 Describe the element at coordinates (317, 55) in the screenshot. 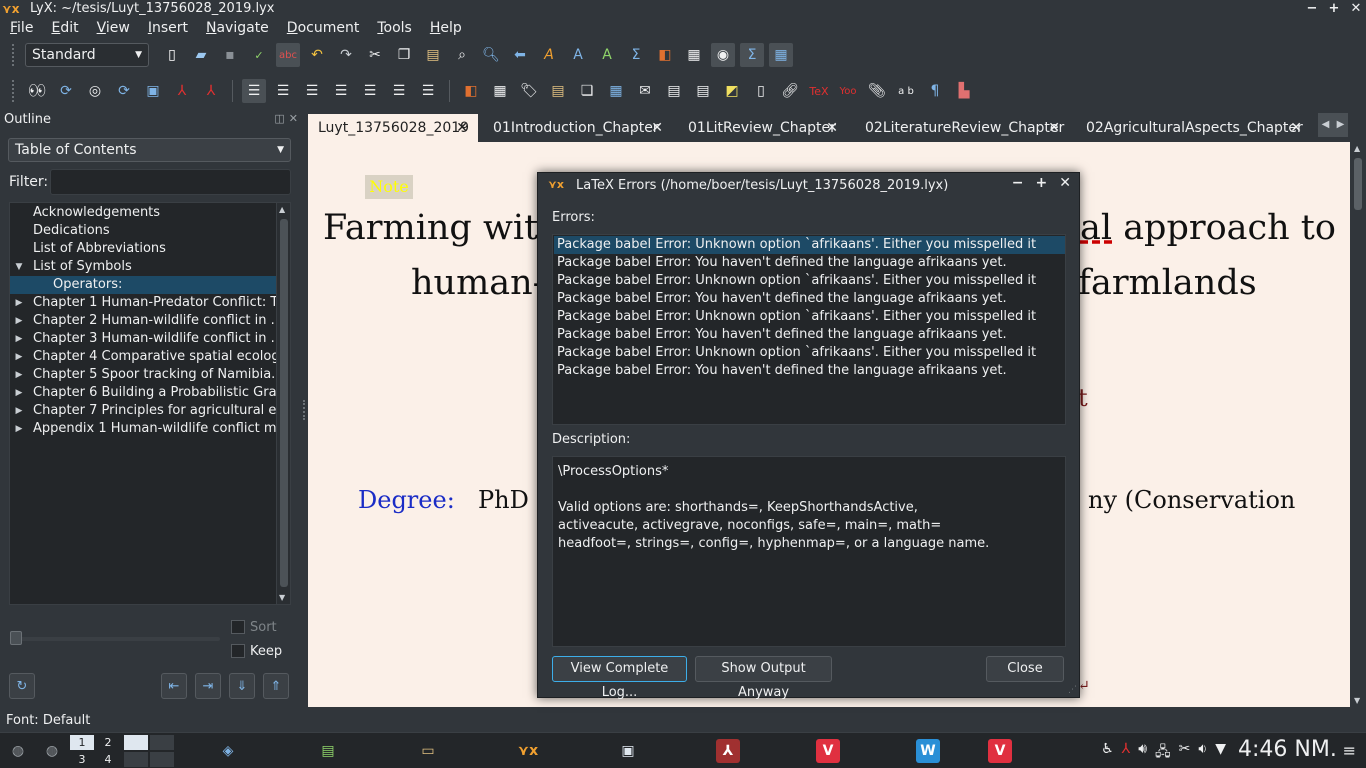

I see `undo-icon: ↶` at that location.